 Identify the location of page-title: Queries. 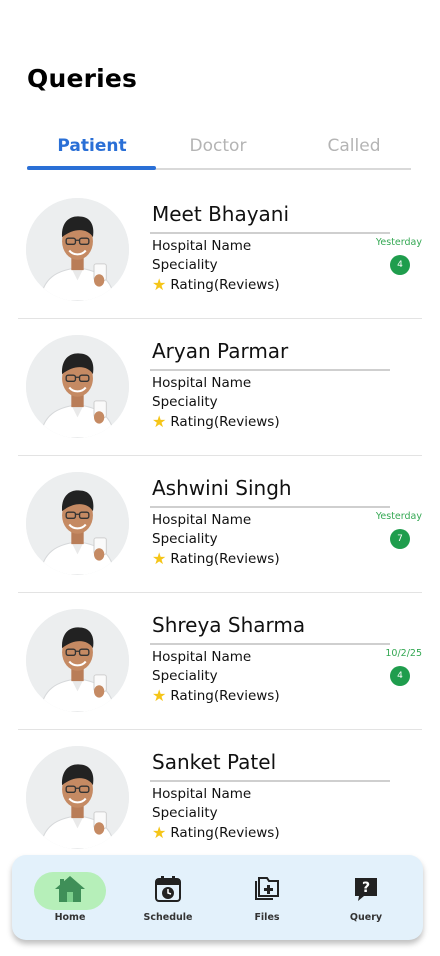
(82, 78).